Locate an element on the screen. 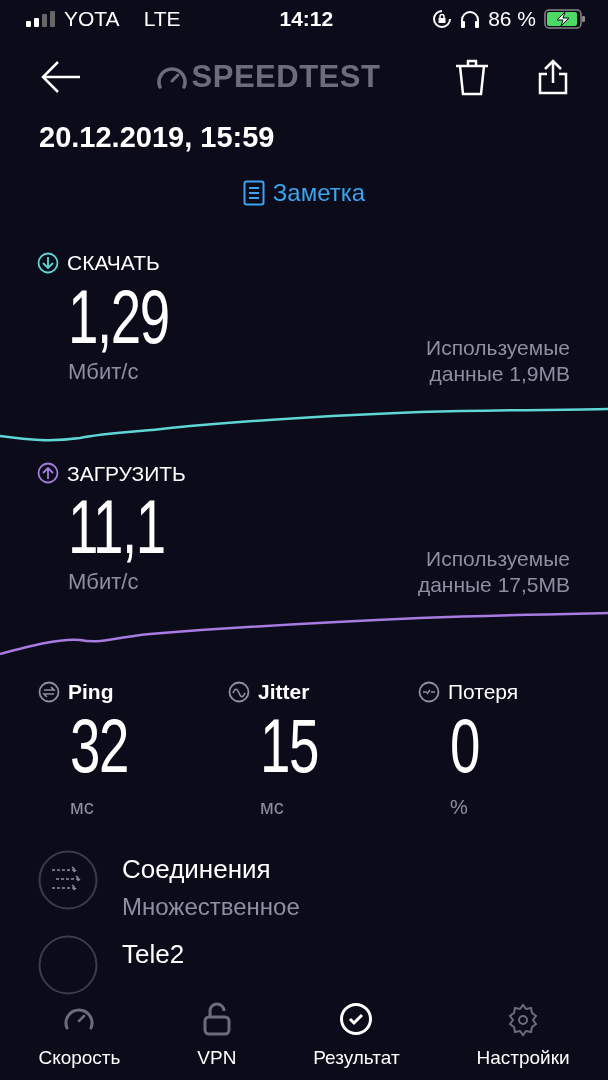  share-icon is located at coordinates (553, 76).